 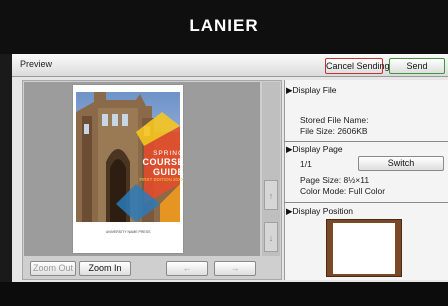 What do you see at coordinates (417, 66) in the screenshot?
I see `send-button: Send` at bounding box center [417, 66].